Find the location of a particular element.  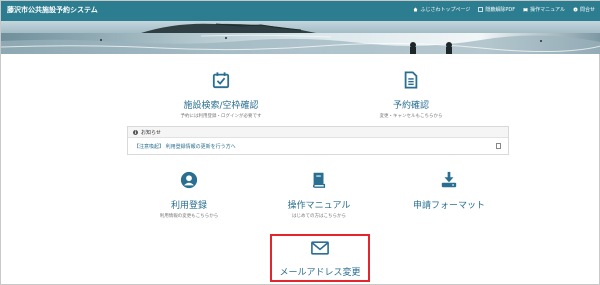

tile-reservation-check-sub: 変更・キャンセルもこちらから is located at coordinates (411, 116).